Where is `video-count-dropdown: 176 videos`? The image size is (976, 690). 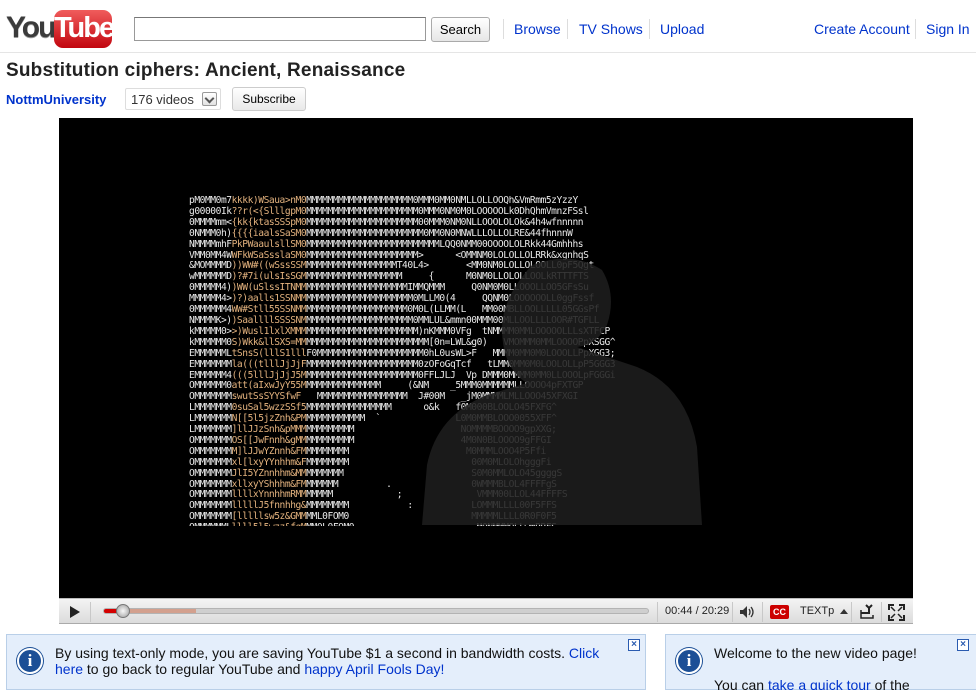 video-count-dropdown: 176 videos is located at coordinates (173, 99).